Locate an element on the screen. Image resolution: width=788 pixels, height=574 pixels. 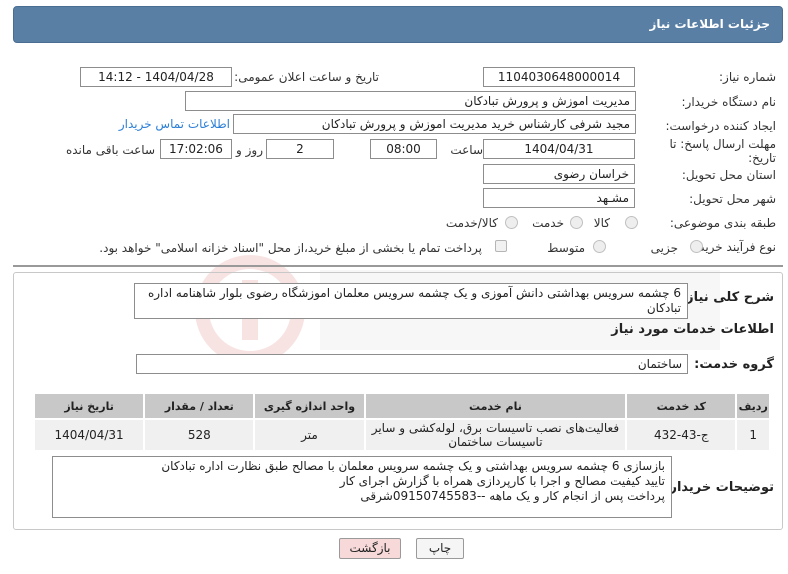
need-number-label: شماره نیاز: is located at coordinates (747, 77).